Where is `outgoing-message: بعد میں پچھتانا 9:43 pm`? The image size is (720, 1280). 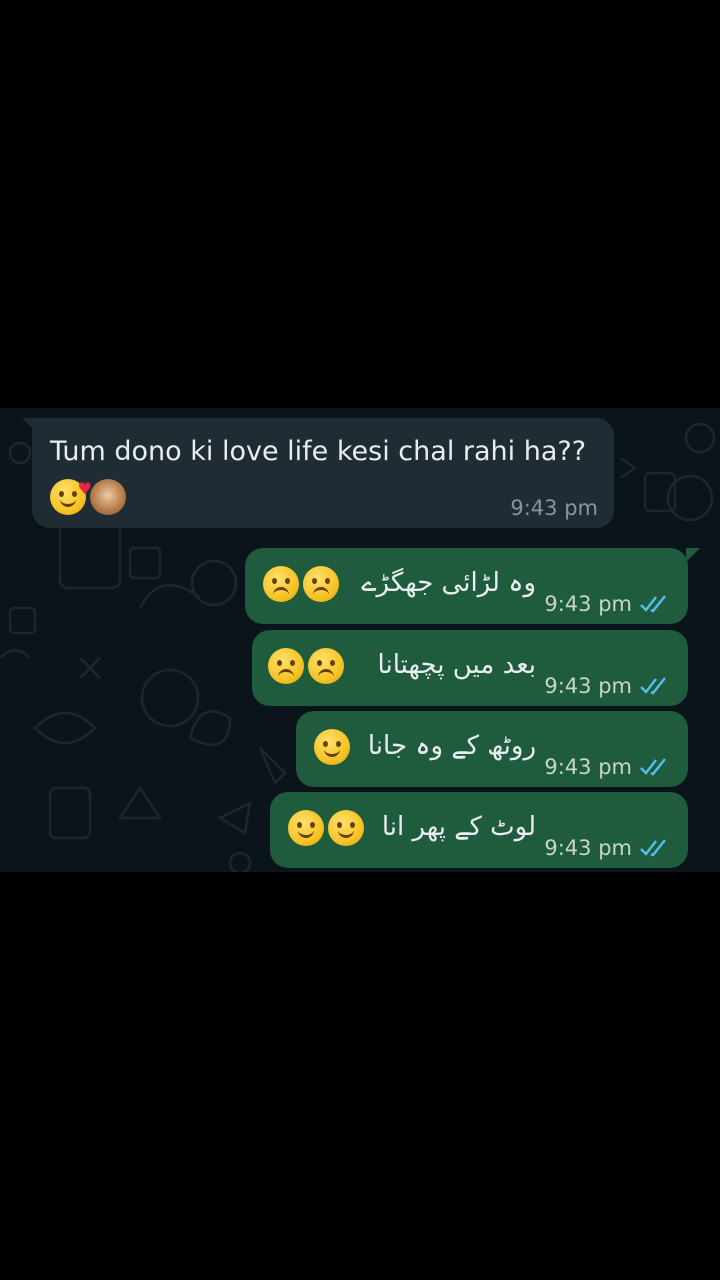 outgoing-message: بعد میں پچھتانا 9:43 pm is located at coordinates (470, 668).